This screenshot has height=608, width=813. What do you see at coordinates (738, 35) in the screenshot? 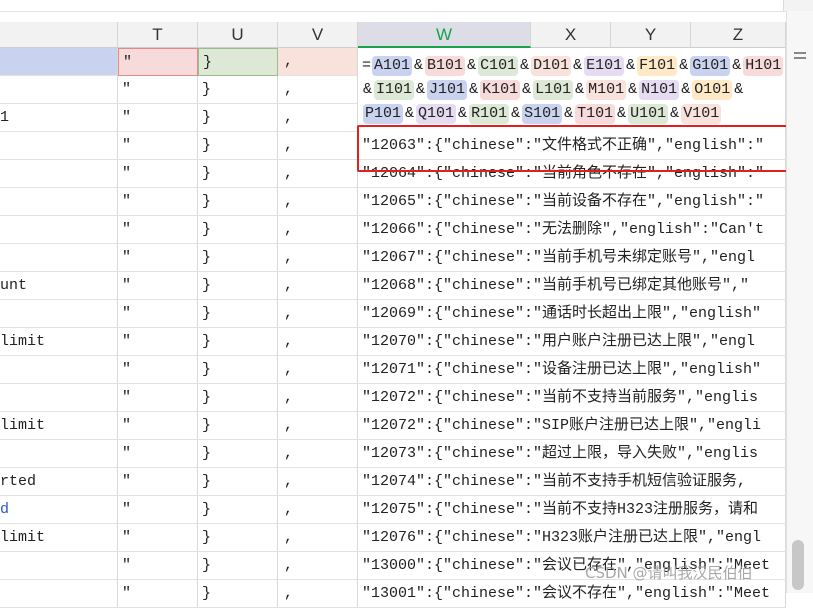
I see `column-header-z: Z` at bounding box center [738, 35].